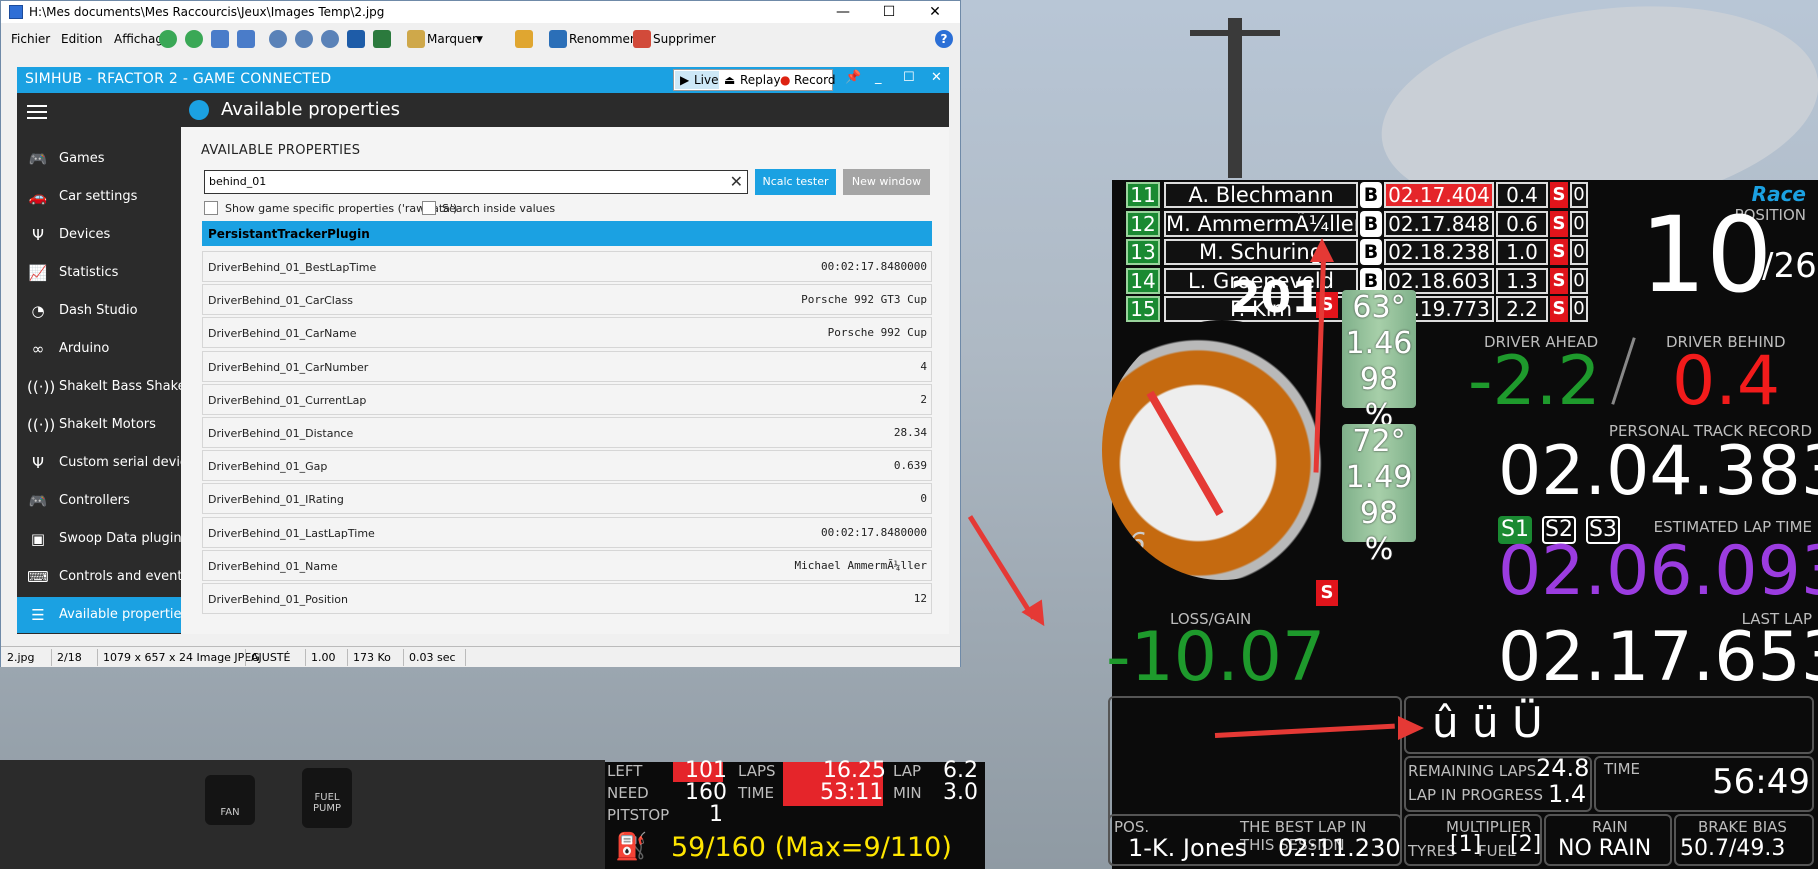 This screenshot has height=869, width=1818. Describe the element at coordinates (304, 39) in the screenshot. I see `zoom-out-icon` at that location.